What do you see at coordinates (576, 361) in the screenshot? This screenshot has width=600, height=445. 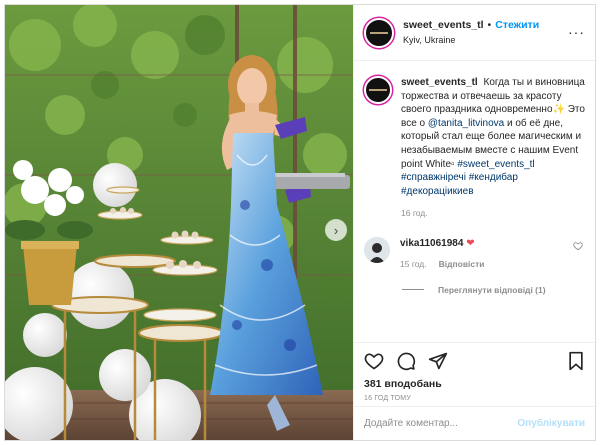 I see `bookmark-icon` at bounding box center [576, 361].